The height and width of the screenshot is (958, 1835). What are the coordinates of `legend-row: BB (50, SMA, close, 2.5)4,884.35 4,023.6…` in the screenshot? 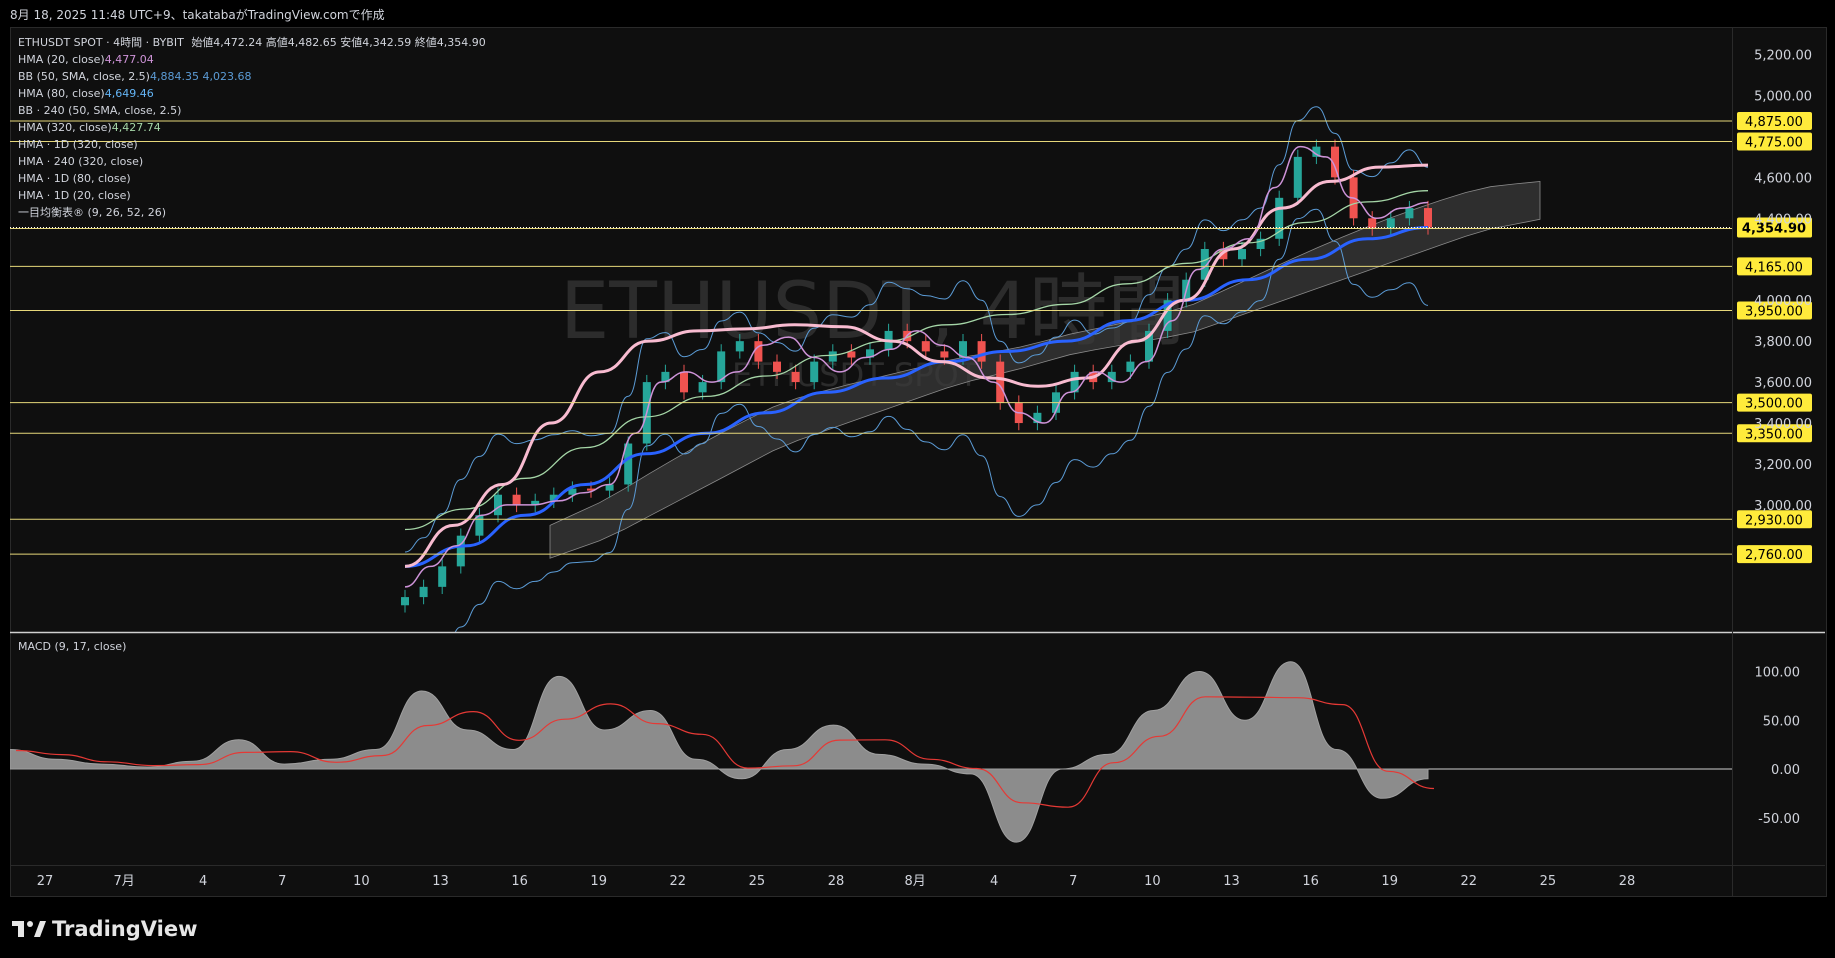 It's located at (254, 76).